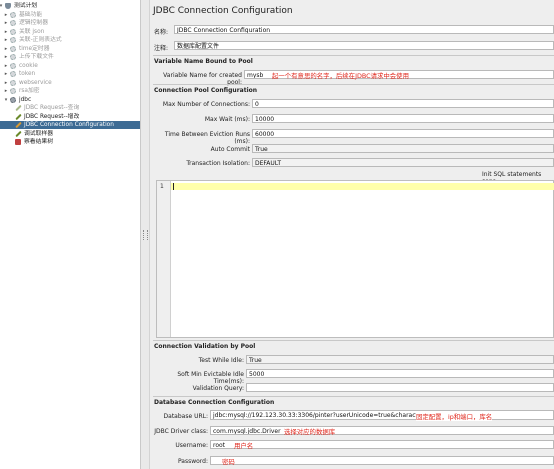 This screenshot has width=554, height=469. I want to click on wrench-icon, so click(18, 125).